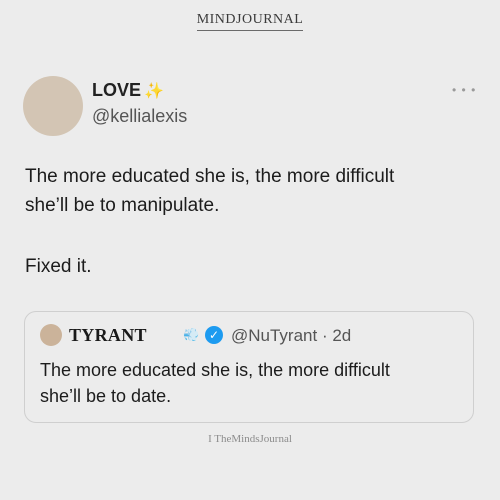 This screenshot has height=500, width=500. What do you see at coordinates (214, 335) in the screenshot?
I see `verified-badge-icon: ✓` at bounding box center [214, 335].